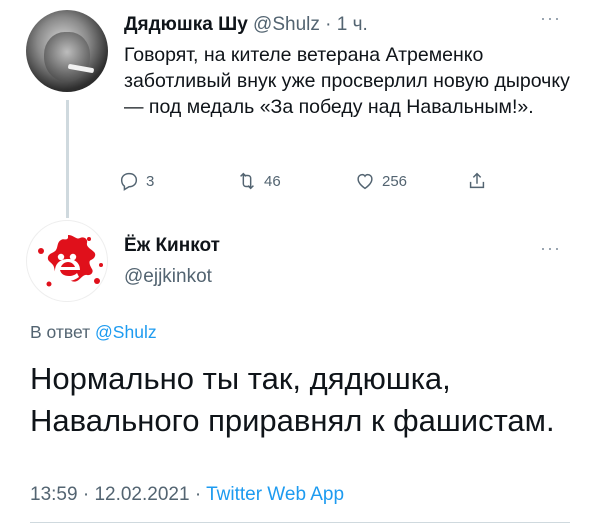 The image size is (600, 528). Describe the element at coordinates (141, 494) in the screenshot. I see `tweet-date: 12.02.2021` at that location.